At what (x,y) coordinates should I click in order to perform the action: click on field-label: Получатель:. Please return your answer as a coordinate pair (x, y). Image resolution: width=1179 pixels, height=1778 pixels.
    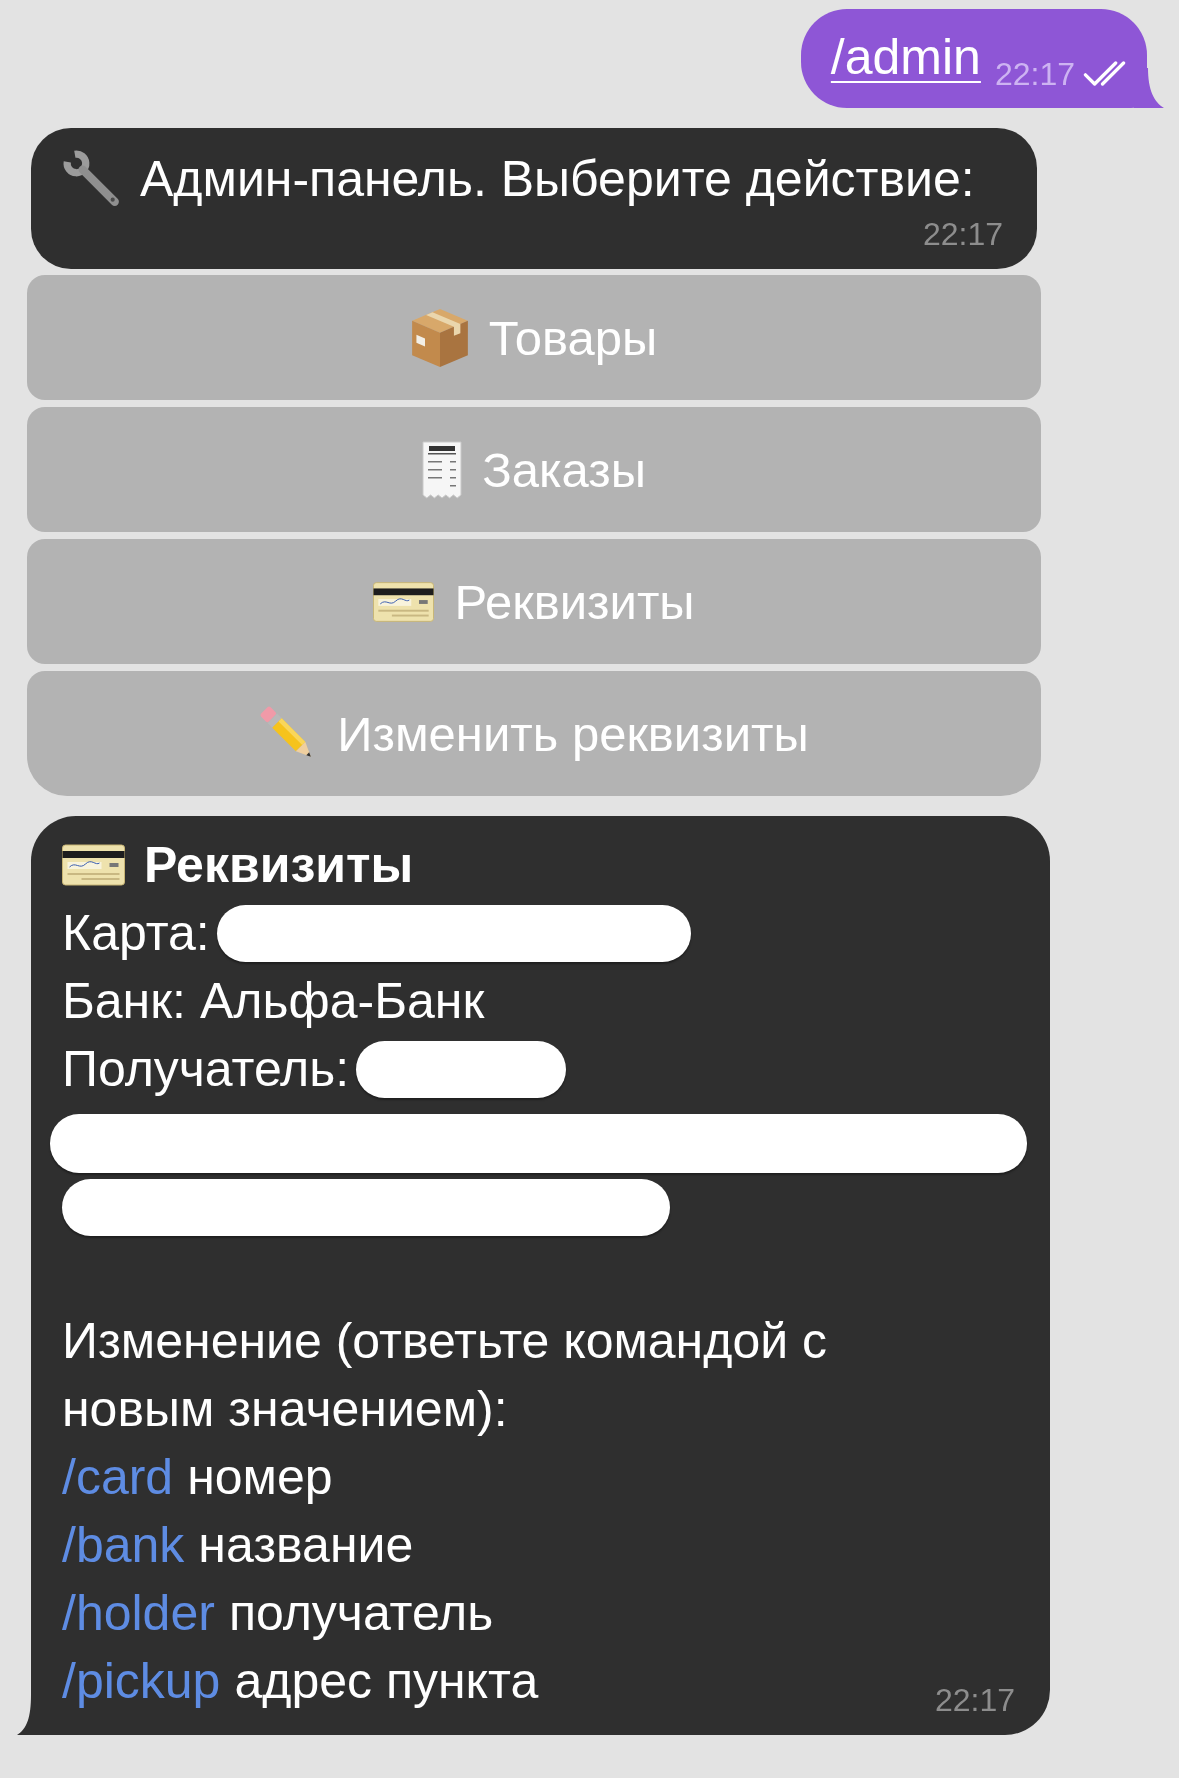
    Looking at the image, I should click on (206, 1069).